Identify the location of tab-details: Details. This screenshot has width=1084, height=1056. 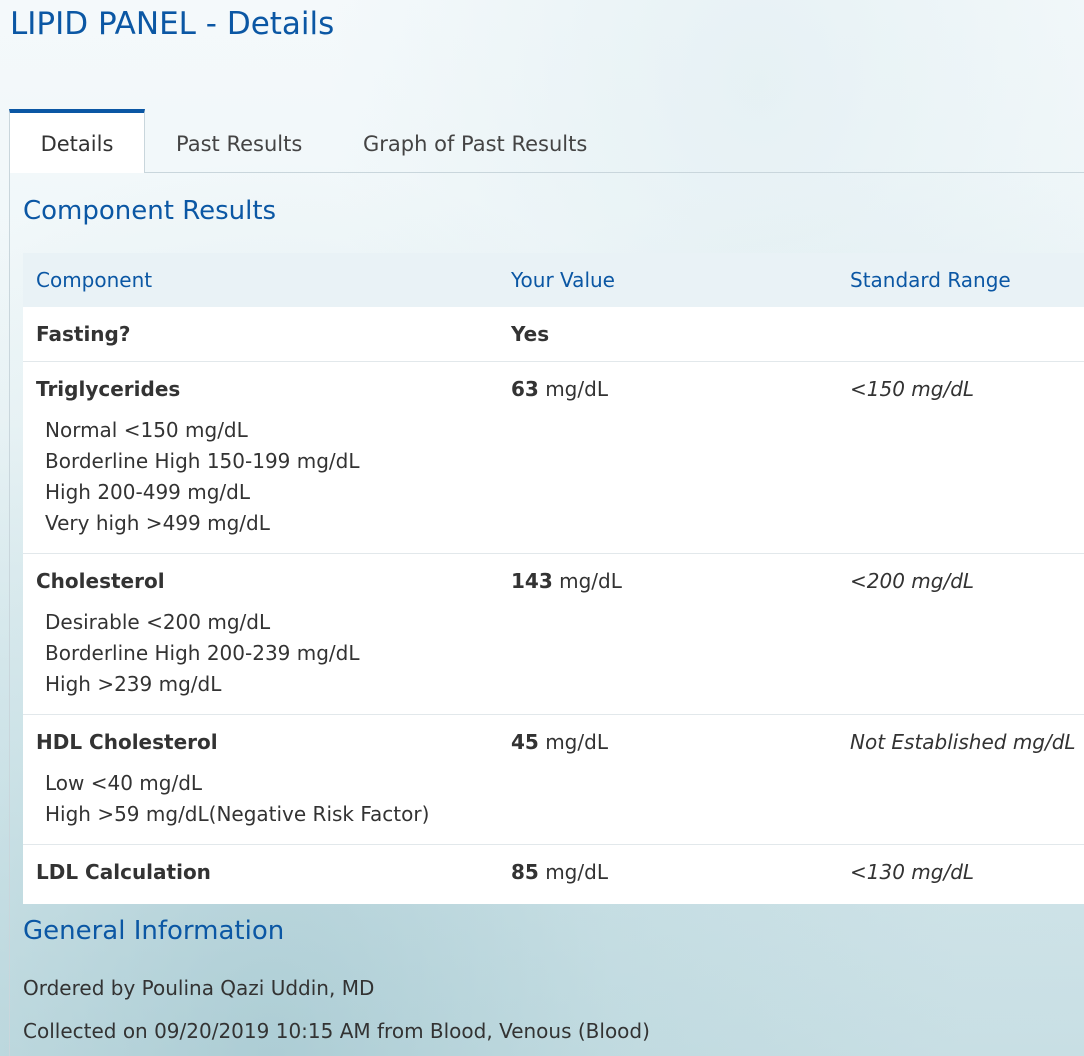
(77, 141).